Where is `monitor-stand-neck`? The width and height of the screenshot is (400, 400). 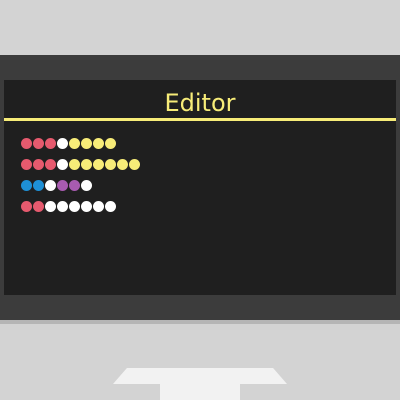
monitor-stand-neck is located at coordinates (200, 392).